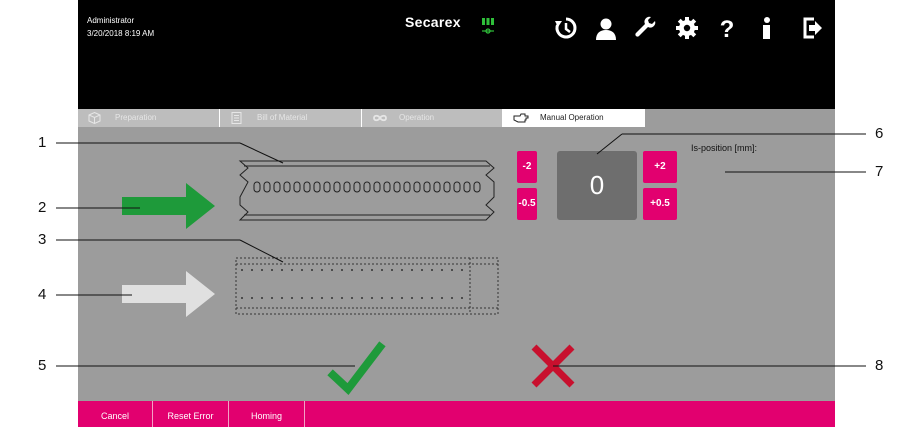  I want to click on help-icon: ?, so click(727, 28).